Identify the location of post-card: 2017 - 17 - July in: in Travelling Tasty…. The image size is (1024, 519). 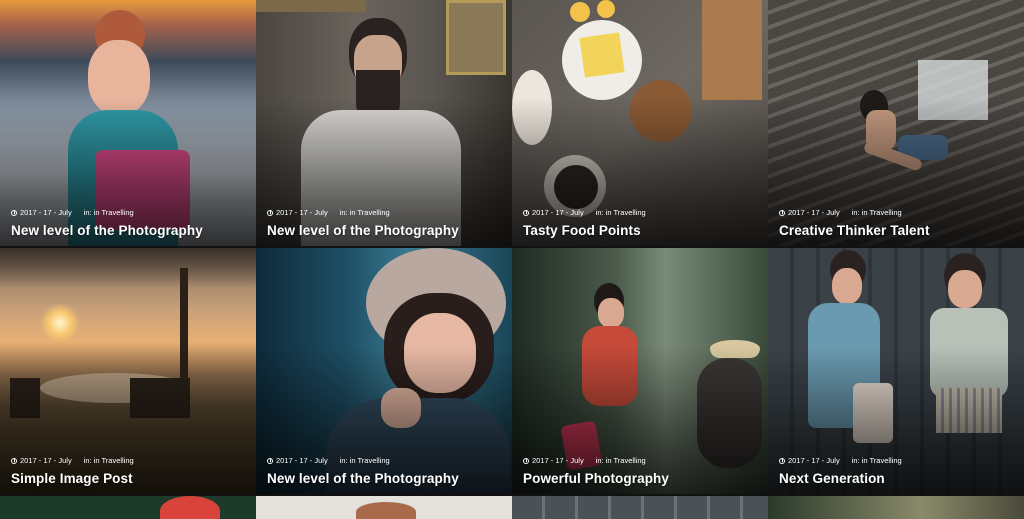
(640, 123).